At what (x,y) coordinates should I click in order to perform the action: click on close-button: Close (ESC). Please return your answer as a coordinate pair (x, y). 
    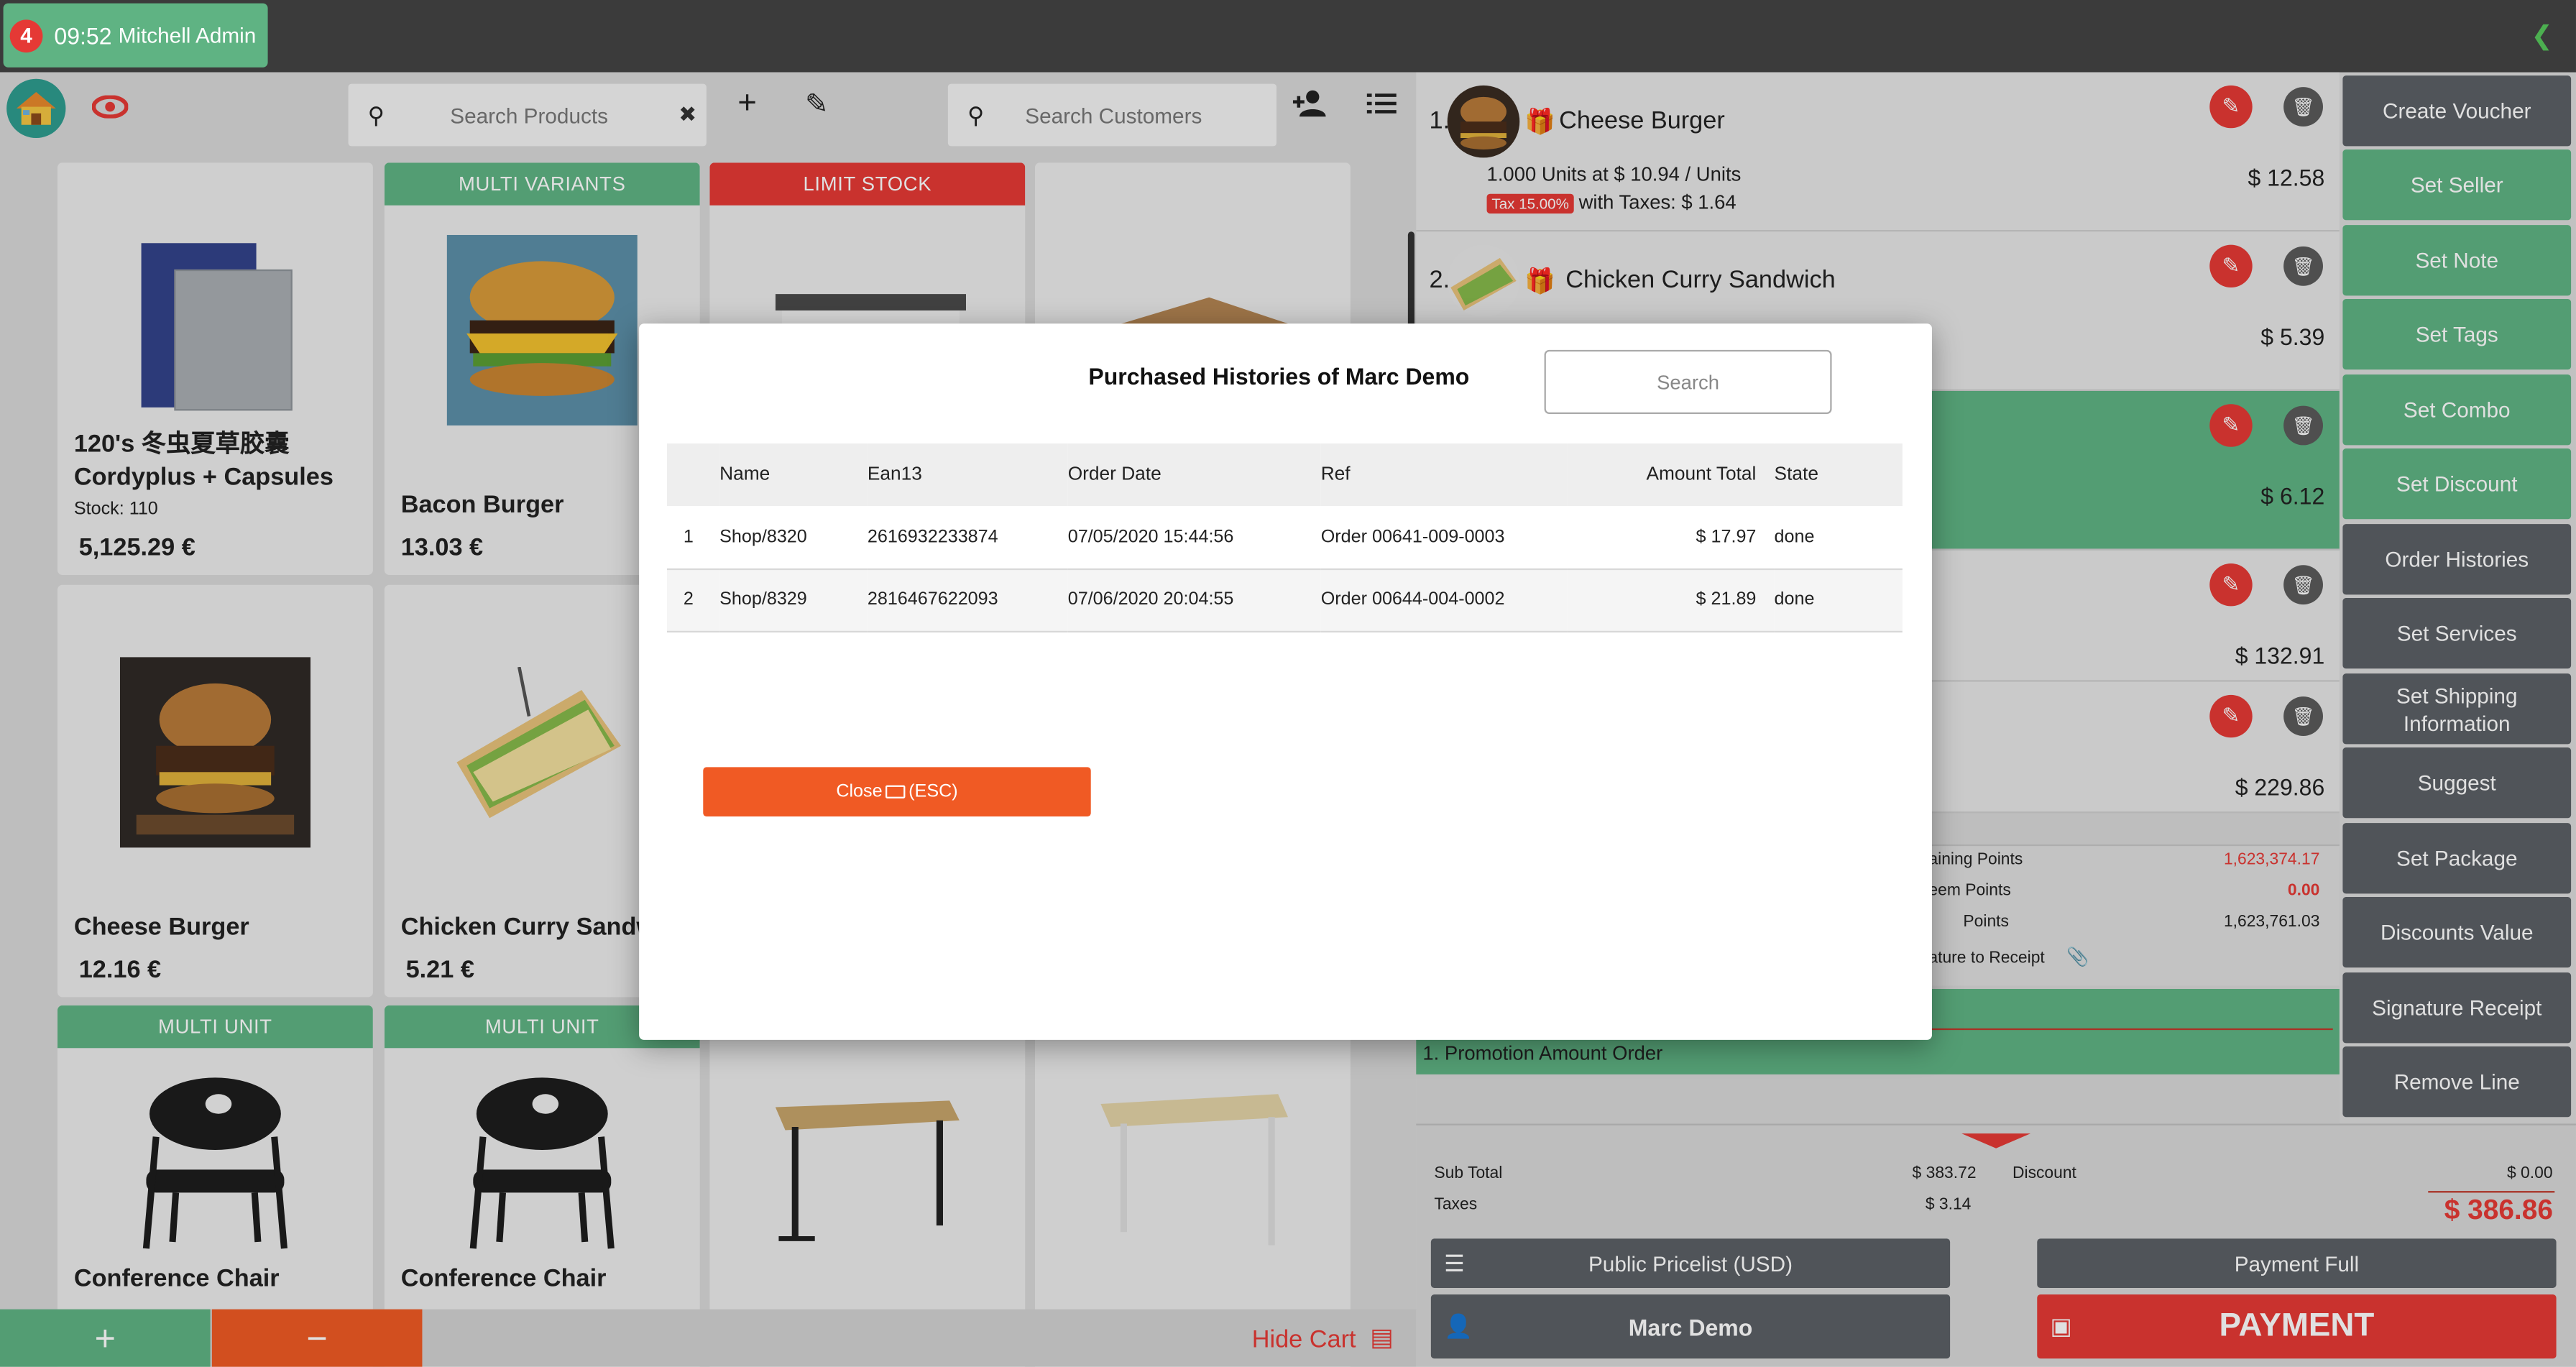
    Looking at the image, I should click on (897, 791).